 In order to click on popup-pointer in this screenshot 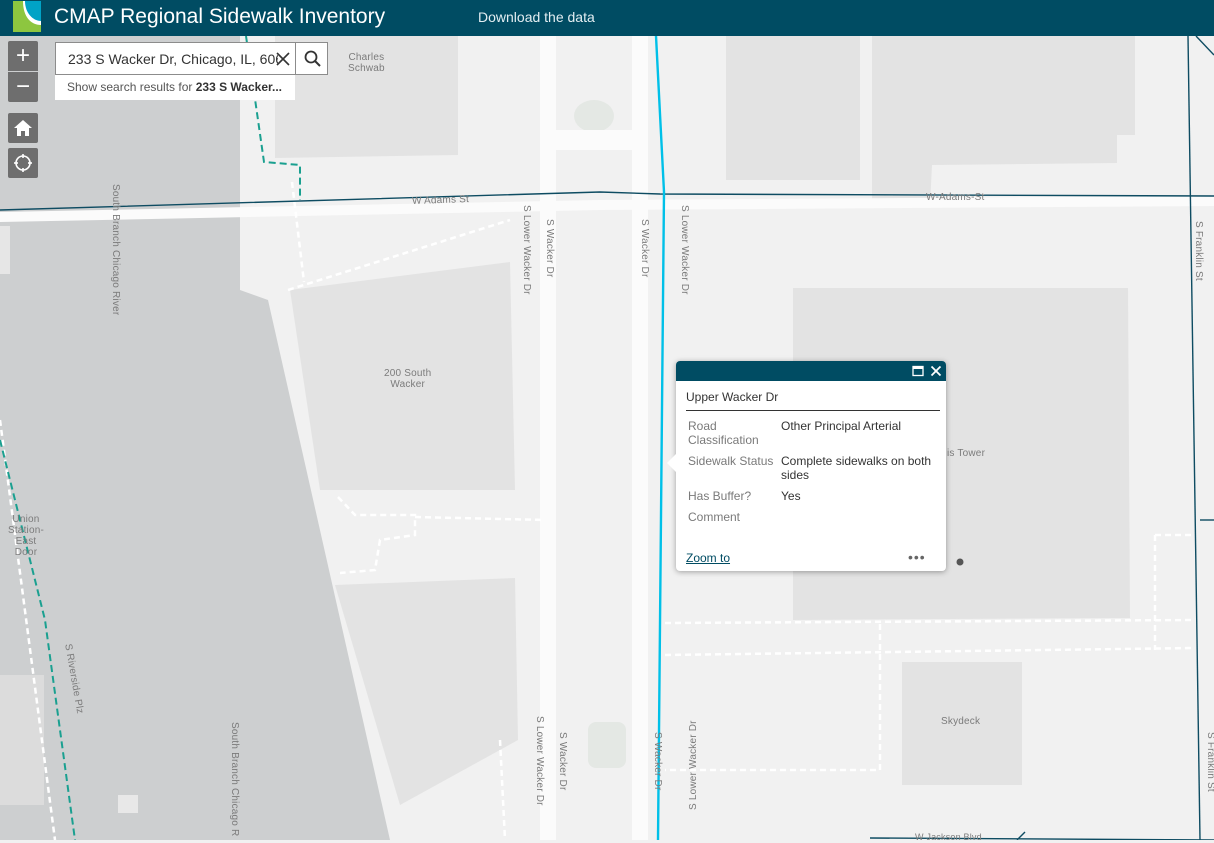, I will do `click(672, 463)`.